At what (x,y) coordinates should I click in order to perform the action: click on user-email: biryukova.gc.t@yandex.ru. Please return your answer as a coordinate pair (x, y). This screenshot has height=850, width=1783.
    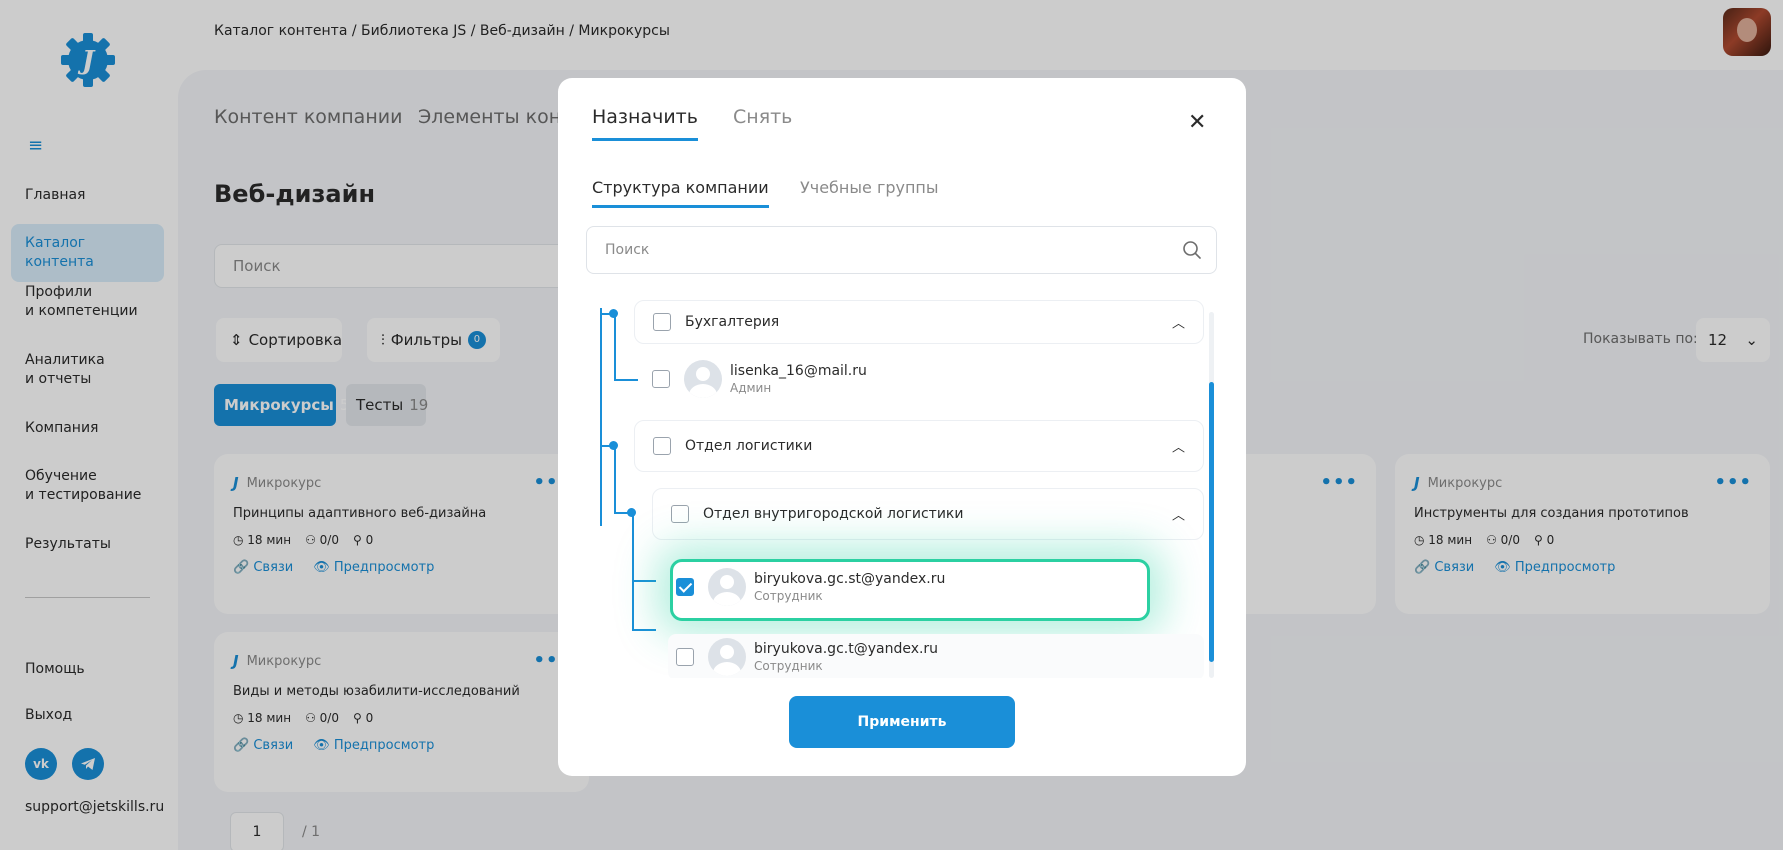
    Looking at the image, I should click on (846, 649).